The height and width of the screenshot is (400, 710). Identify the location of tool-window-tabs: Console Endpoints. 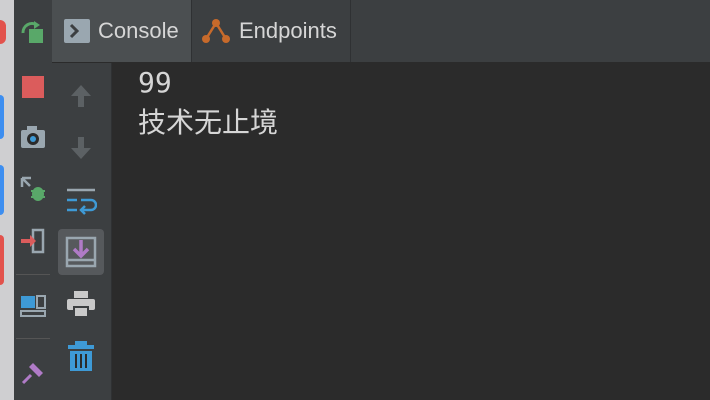
(381, 31).